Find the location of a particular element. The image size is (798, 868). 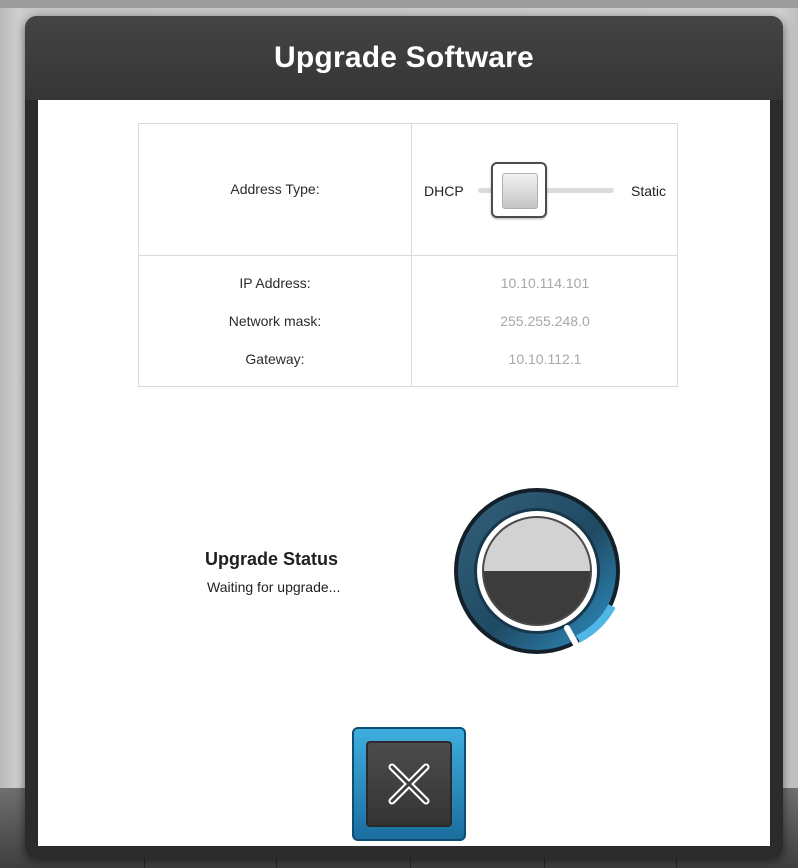

ip-address-value: 10.10.114.101 is located at coordinates (545, 283).